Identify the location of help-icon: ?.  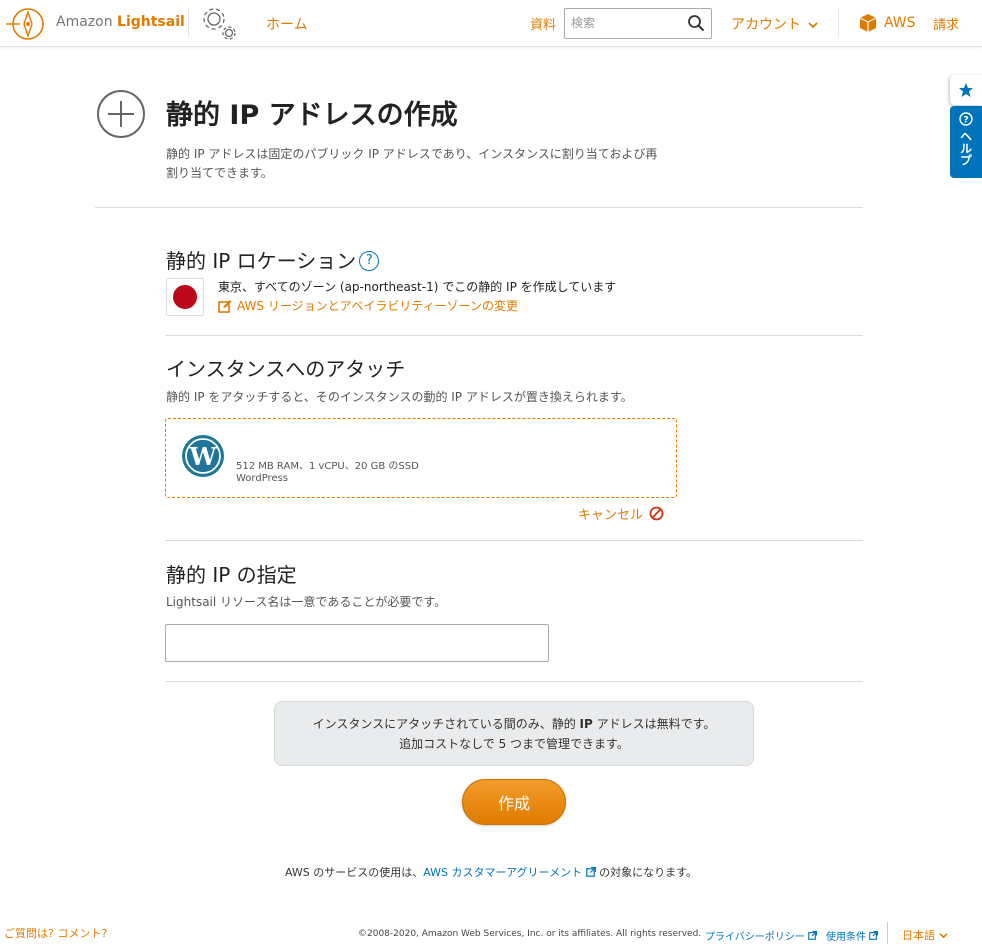
(369, 260).